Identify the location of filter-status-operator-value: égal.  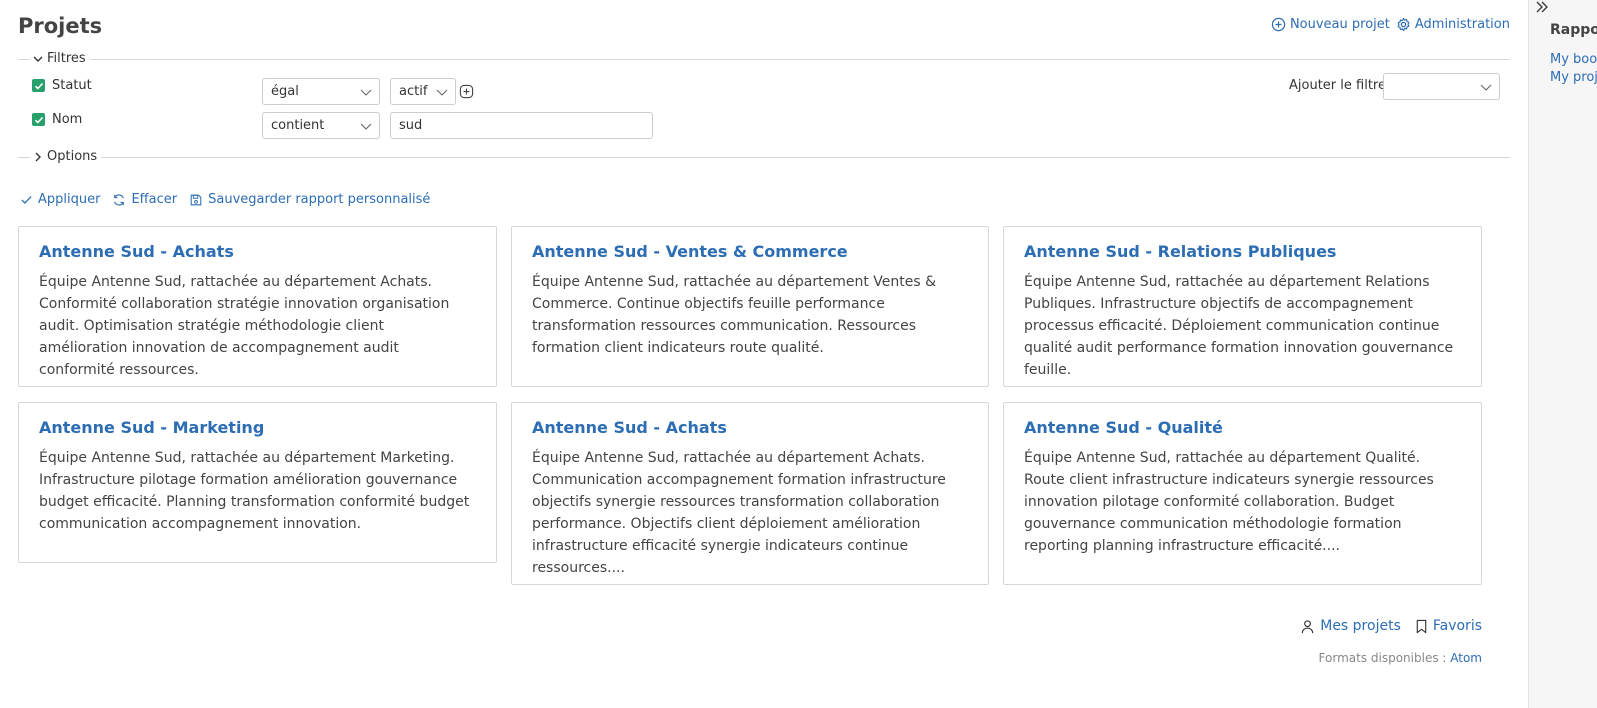
(285, 91).